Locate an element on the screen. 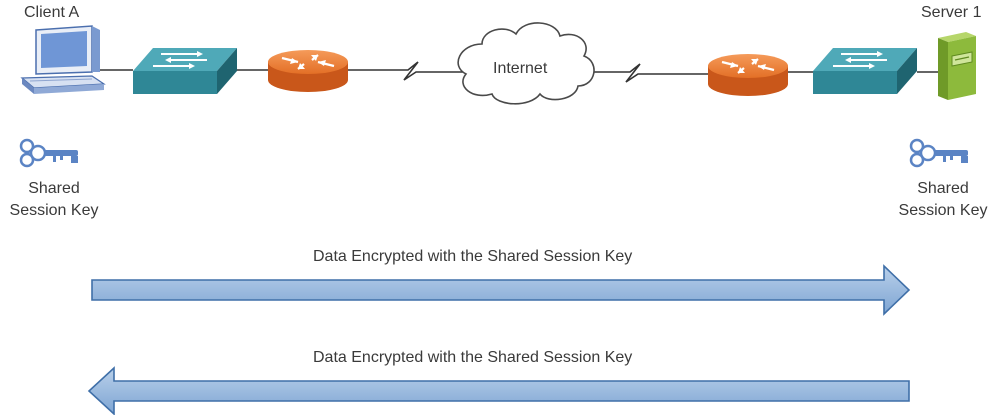  right-key-caption: Shared Session Key is located at coordinates (943, 199).